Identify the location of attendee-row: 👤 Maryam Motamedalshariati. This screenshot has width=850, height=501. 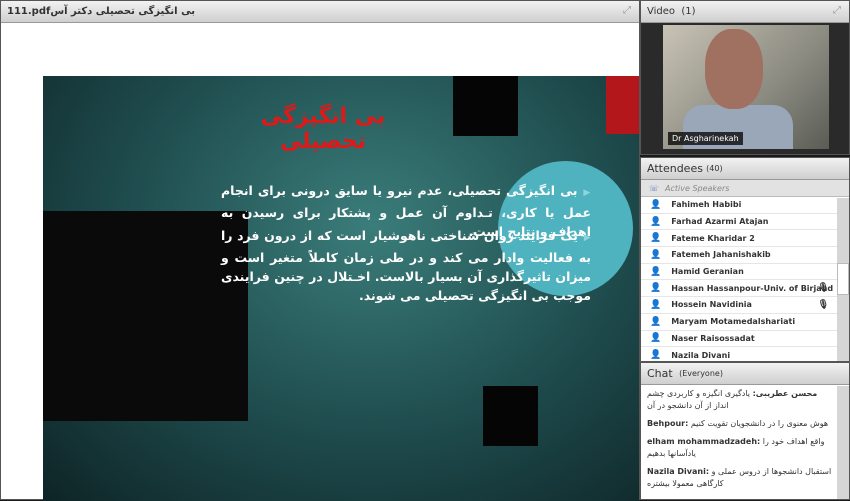
(739, 322).